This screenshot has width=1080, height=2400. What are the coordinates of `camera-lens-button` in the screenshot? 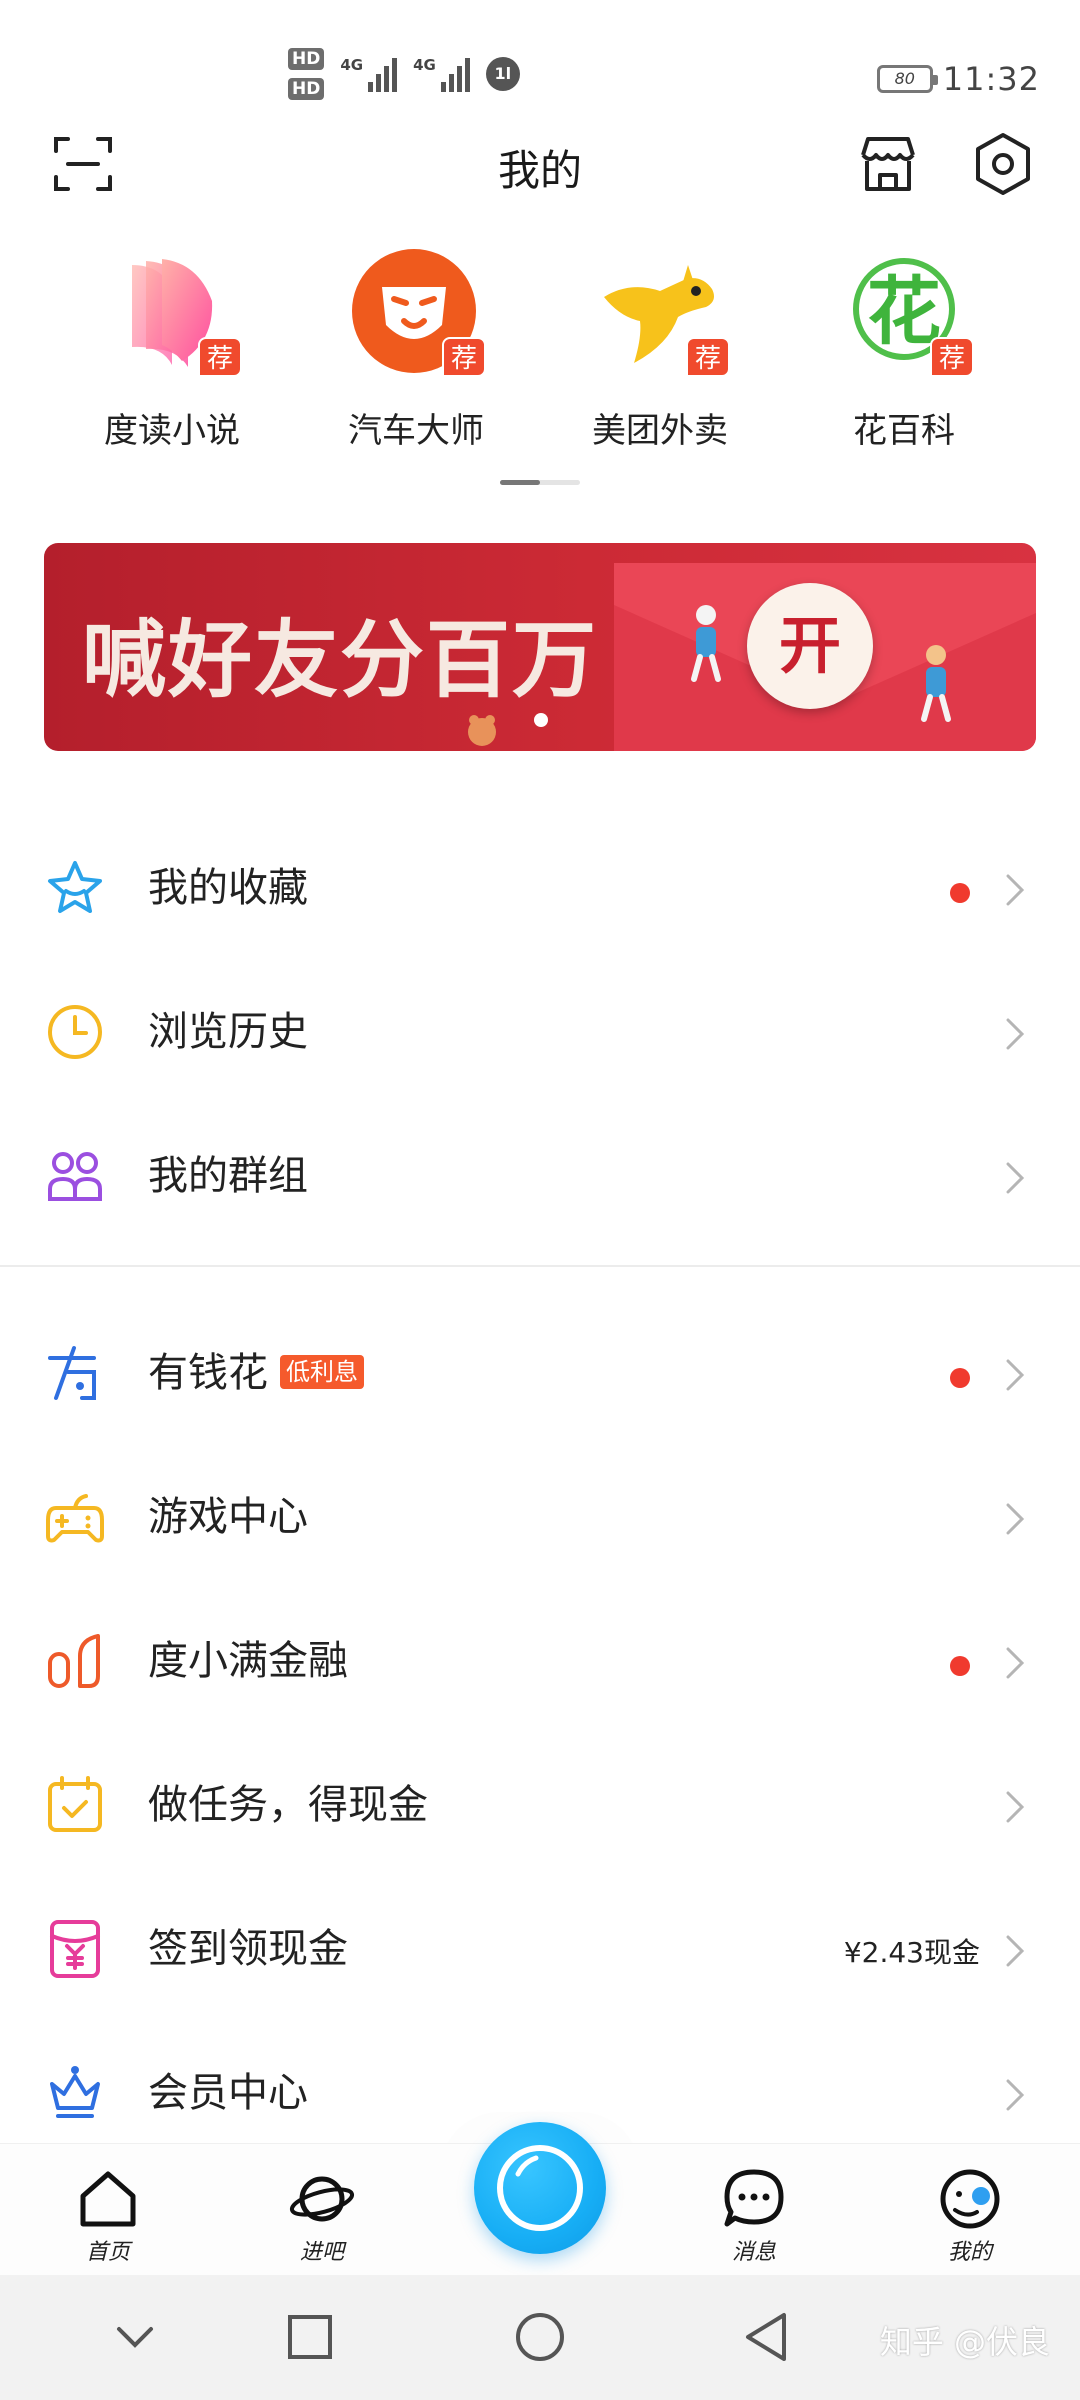 It's located at (540, 2188).